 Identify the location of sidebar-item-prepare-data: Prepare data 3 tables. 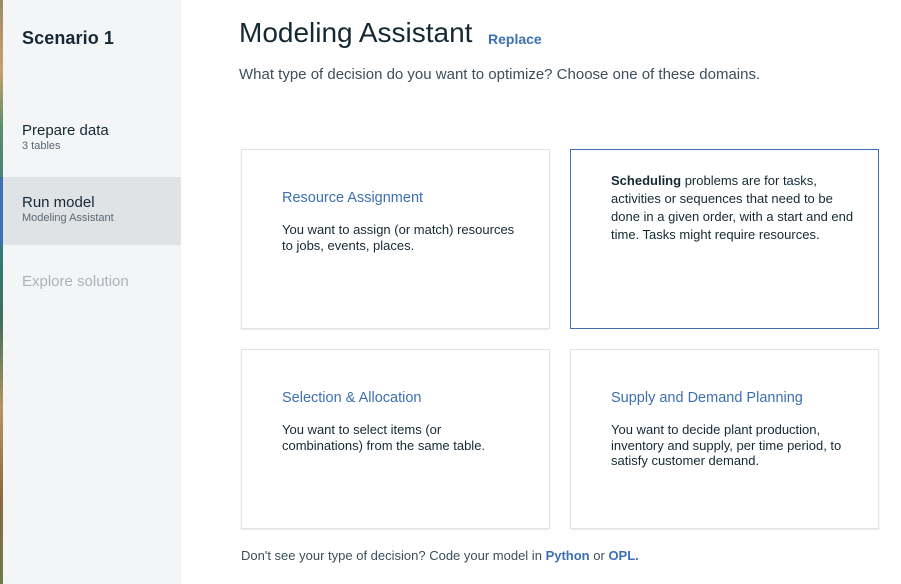
(92, 144).